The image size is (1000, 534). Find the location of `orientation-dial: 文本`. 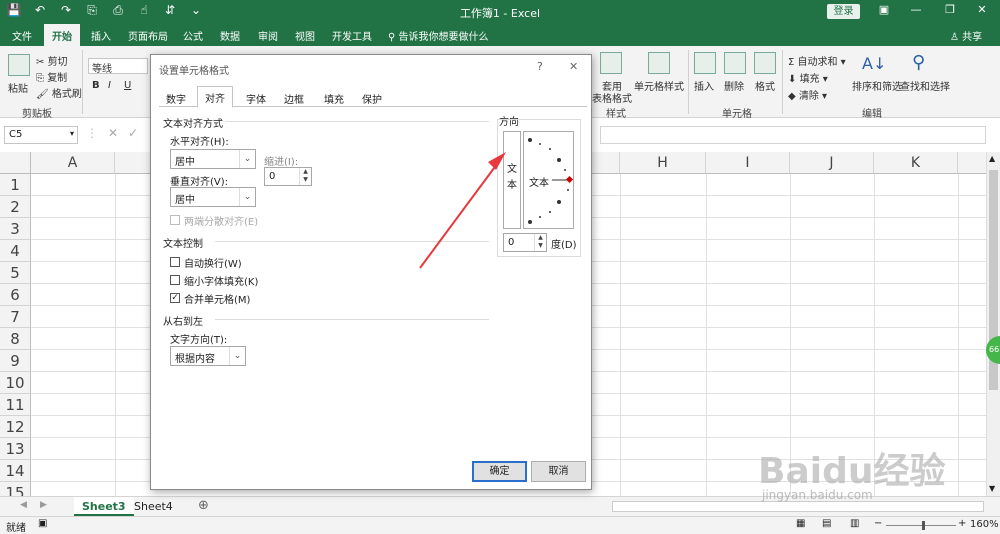

orientation-dial: 文本 is located at coordinates (548, 180).